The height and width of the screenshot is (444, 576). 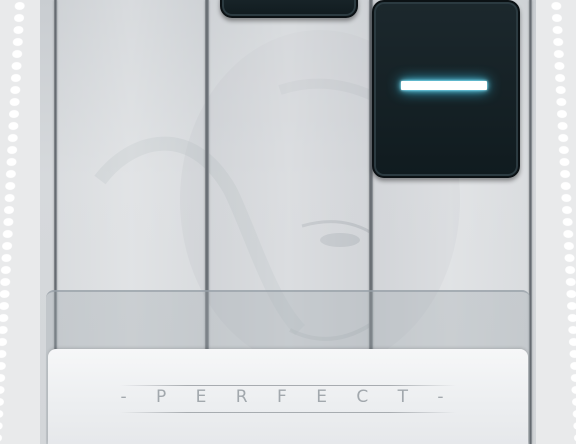 I want to click on judgement-line-bottom, so click(x=288, y=412).